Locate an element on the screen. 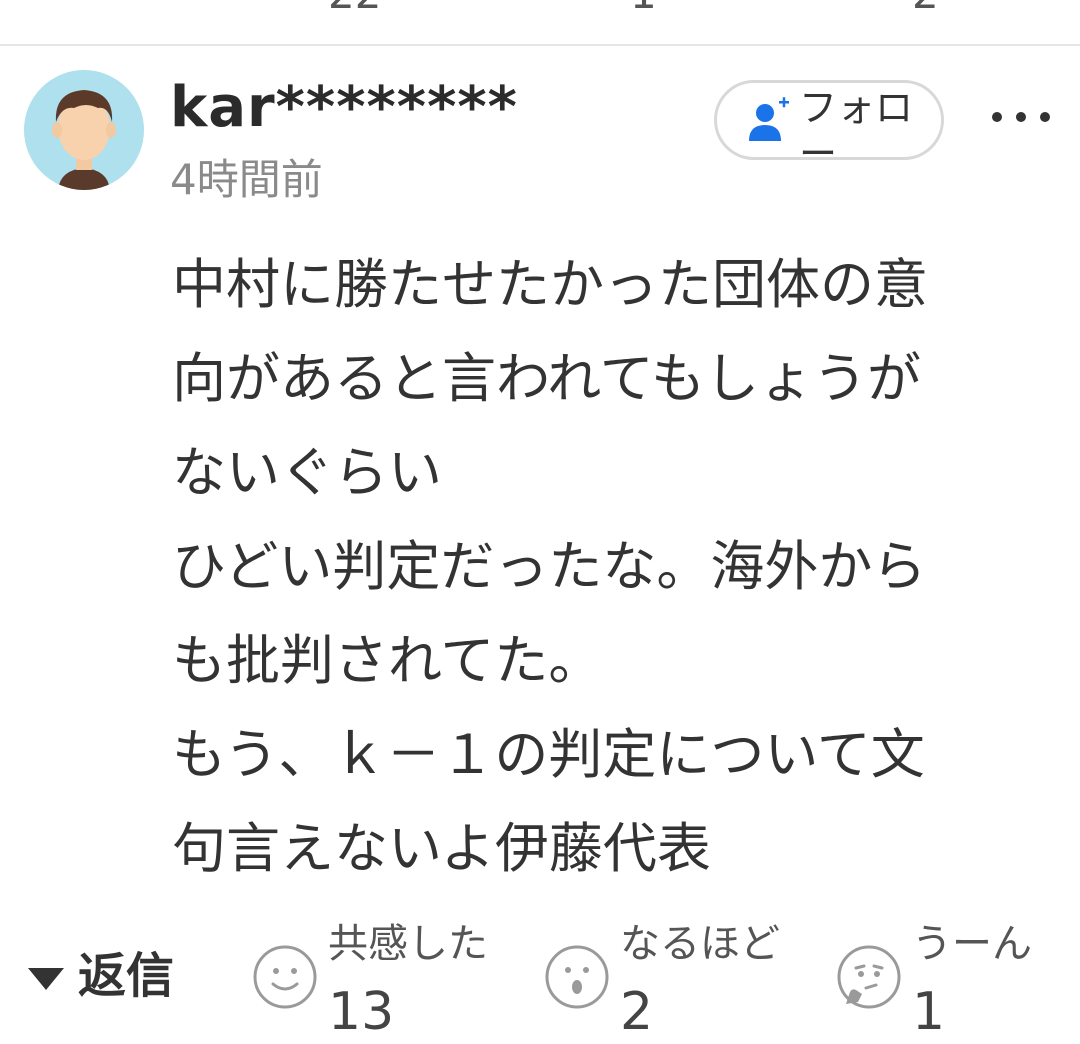 Image resolution: width=1080 pixels, height=1044 pixels. reaction-label: 共感した is located at coordinates (408, 944).